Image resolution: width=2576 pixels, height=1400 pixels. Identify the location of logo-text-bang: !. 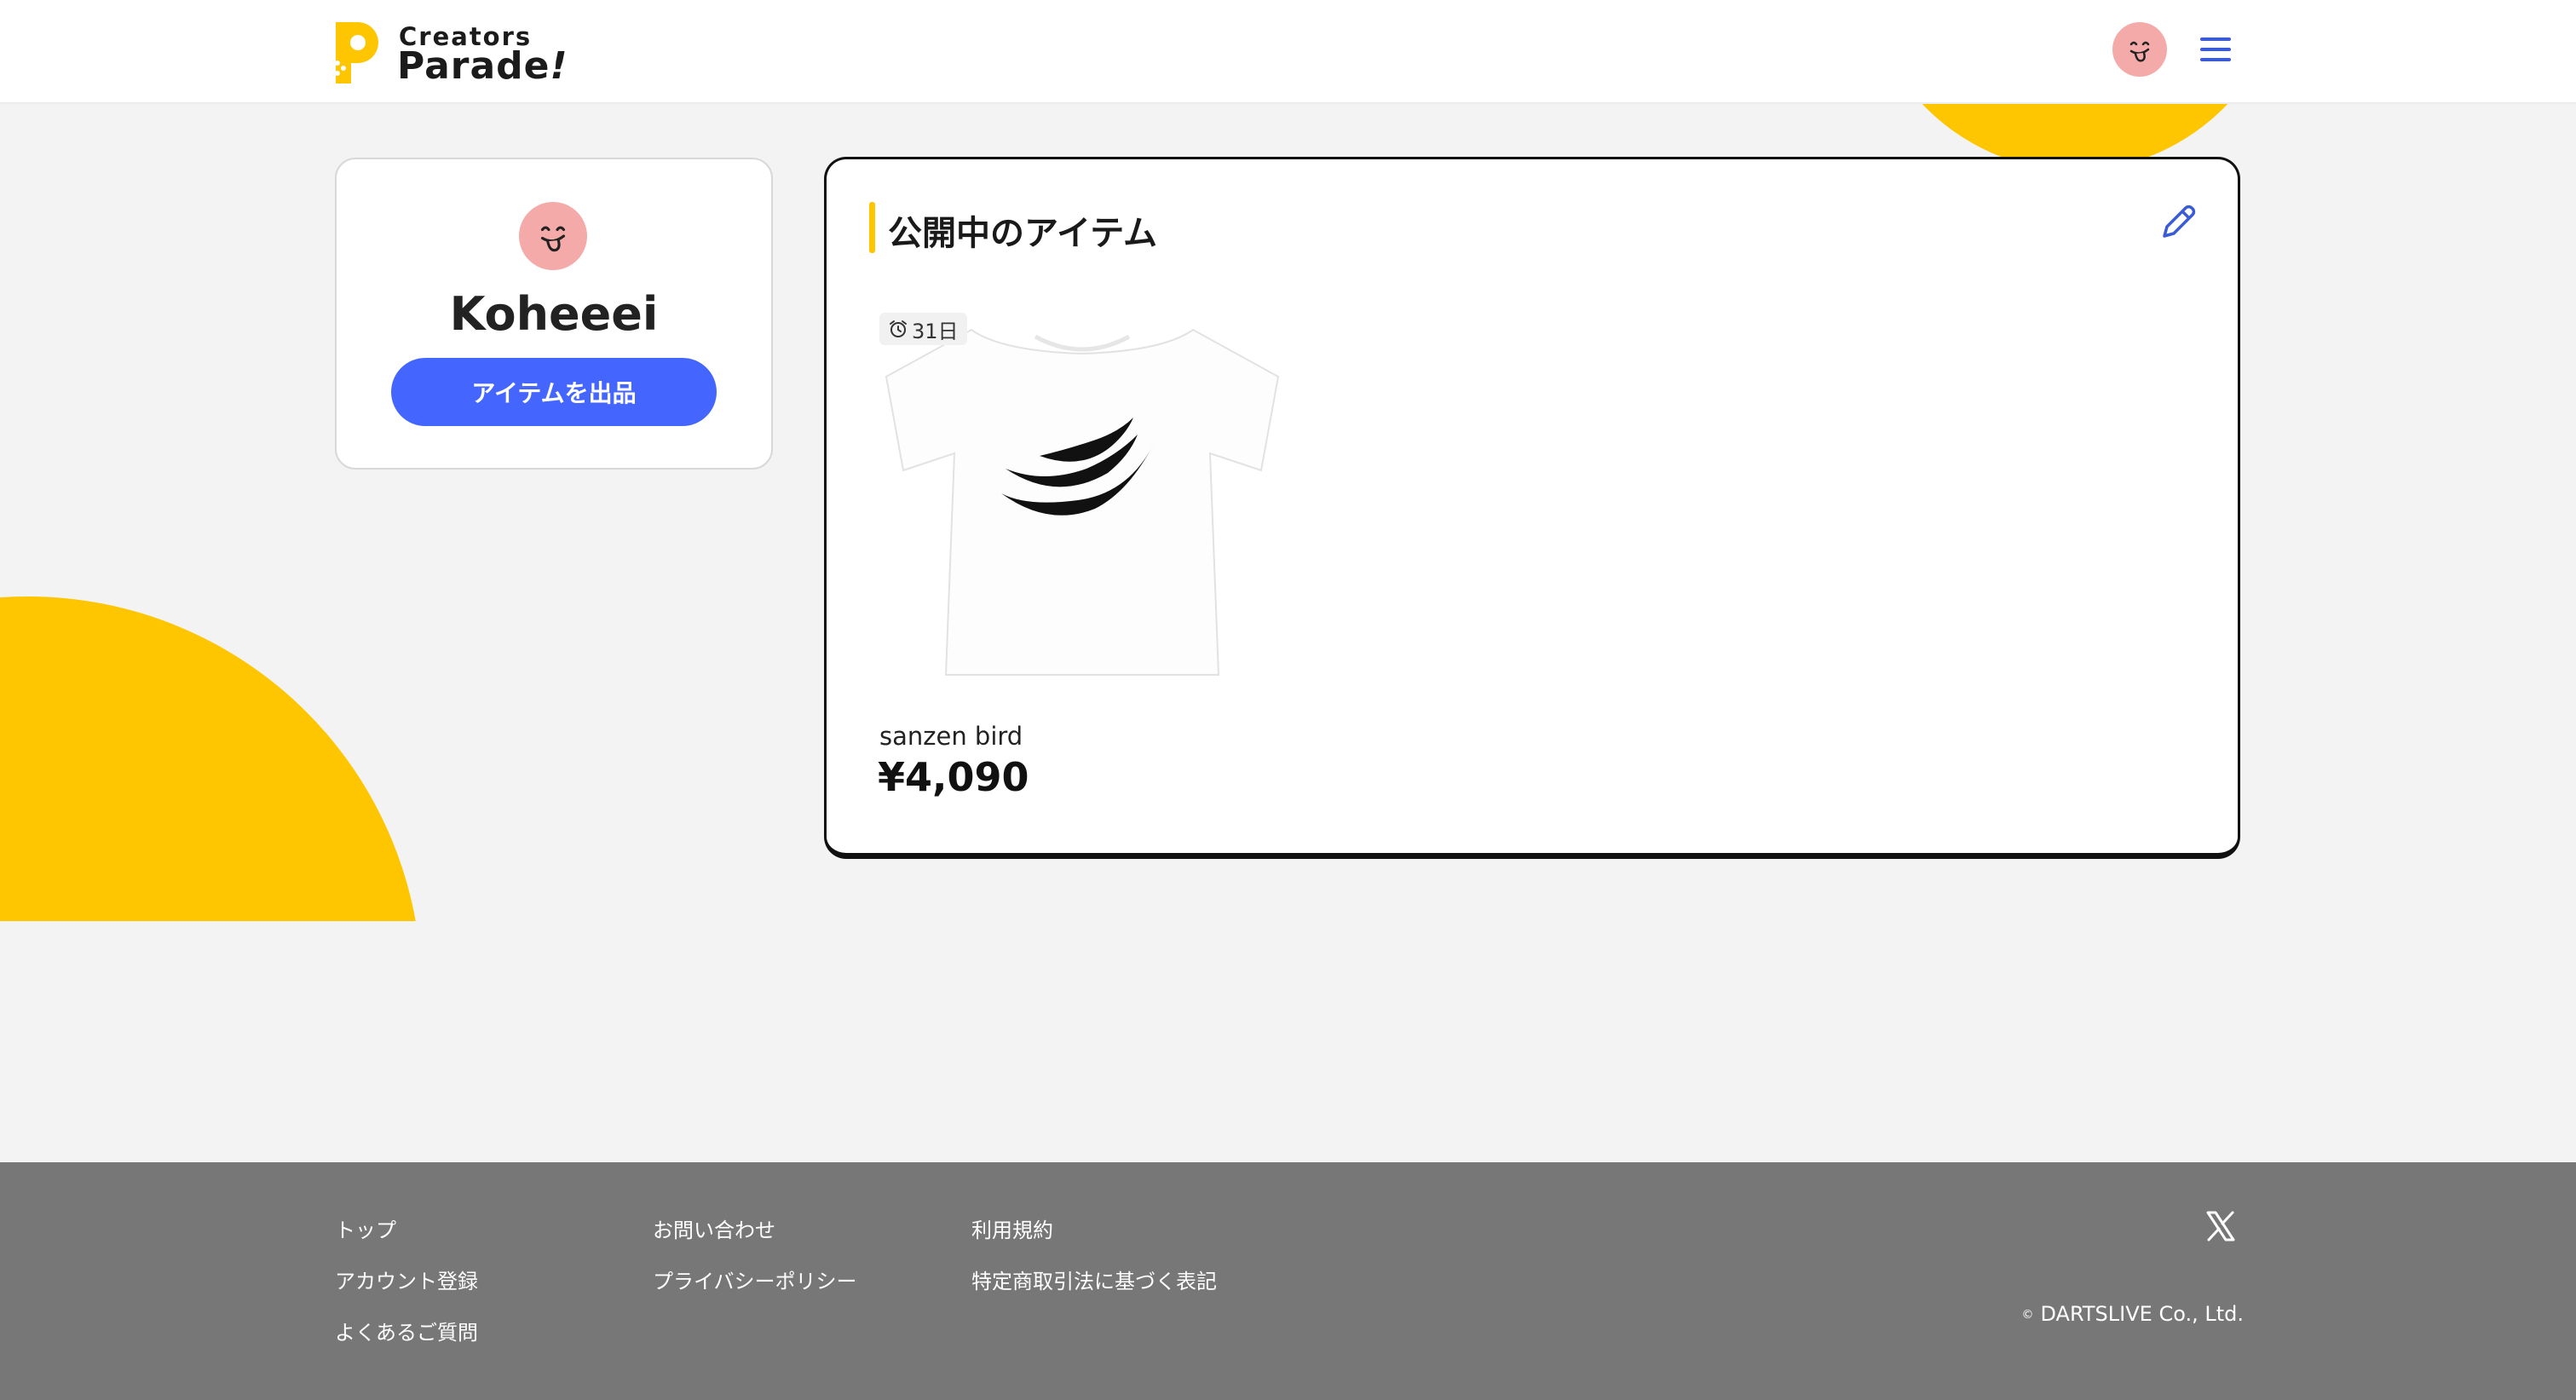
(559, 66).